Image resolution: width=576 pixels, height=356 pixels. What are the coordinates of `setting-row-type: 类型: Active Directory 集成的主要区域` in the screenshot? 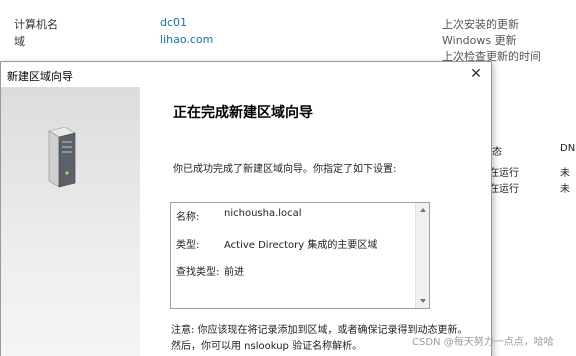 It's located at (276, 243).